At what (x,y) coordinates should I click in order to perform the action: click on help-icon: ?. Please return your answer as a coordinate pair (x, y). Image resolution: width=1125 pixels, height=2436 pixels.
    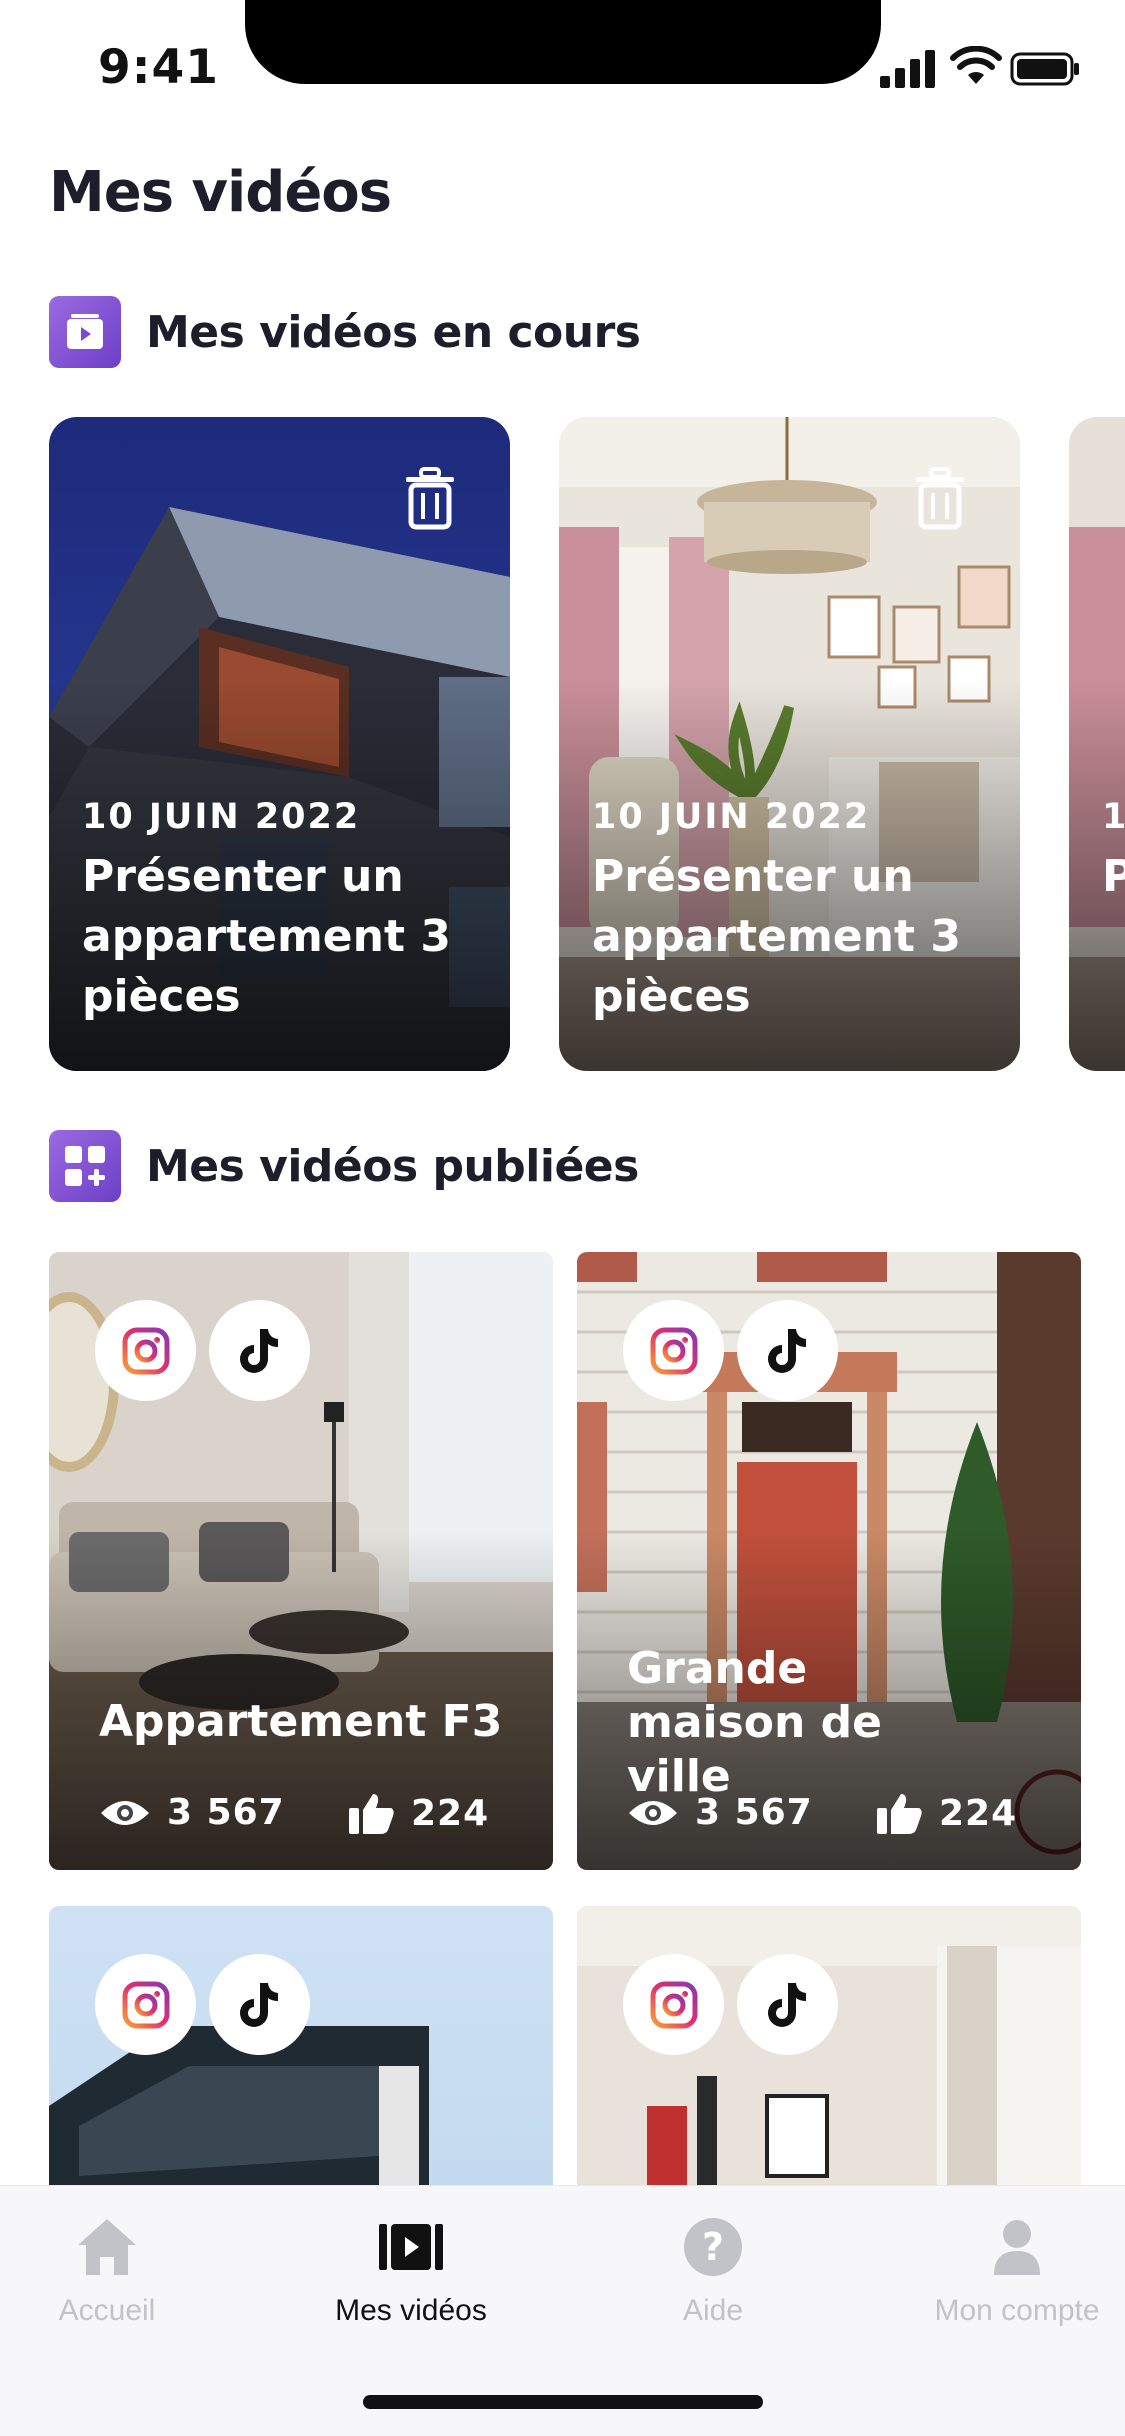
    Looking at the image, I should click on (713, 2247).